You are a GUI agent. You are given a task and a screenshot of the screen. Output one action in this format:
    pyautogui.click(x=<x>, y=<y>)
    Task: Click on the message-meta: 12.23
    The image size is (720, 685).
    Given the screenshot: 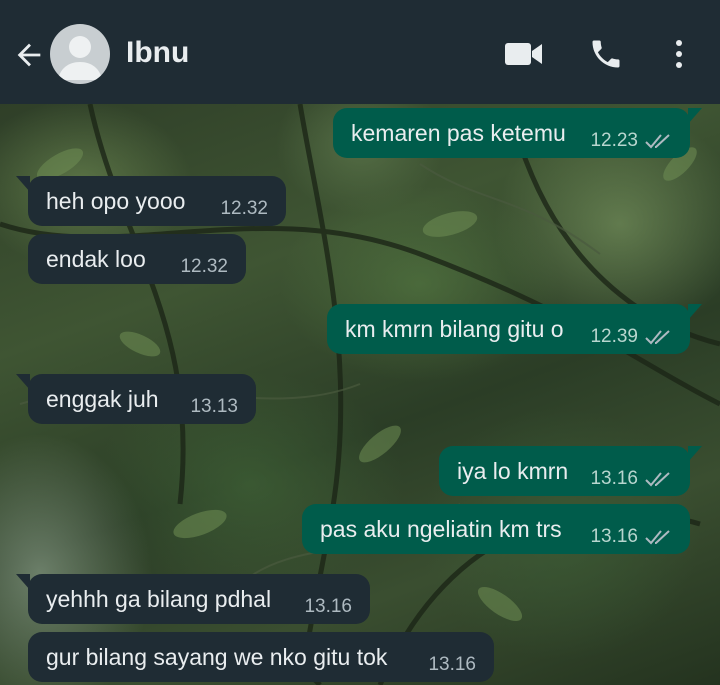 What is the action you would take?
    pyautogui.click(x=631, y=141)
    